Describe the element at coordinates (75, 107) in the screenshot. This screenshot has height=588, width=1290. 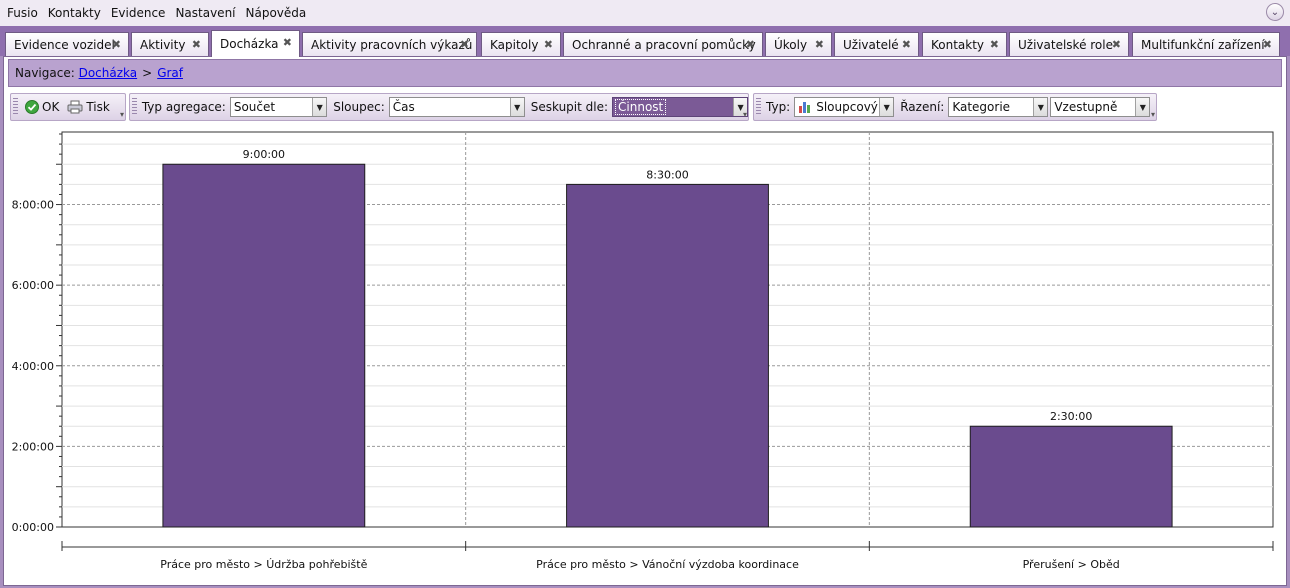
I see `printer-icon` at that location.